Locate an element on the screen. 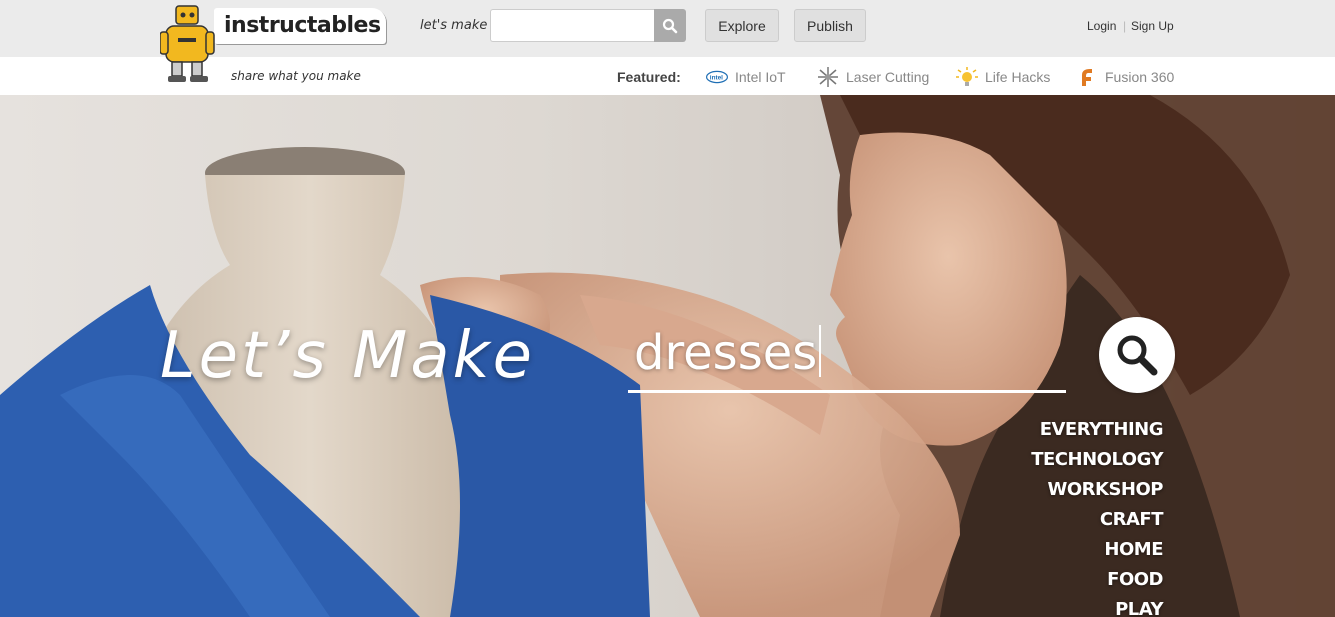  intel-icon: intel is located at coordinates (717, 77).